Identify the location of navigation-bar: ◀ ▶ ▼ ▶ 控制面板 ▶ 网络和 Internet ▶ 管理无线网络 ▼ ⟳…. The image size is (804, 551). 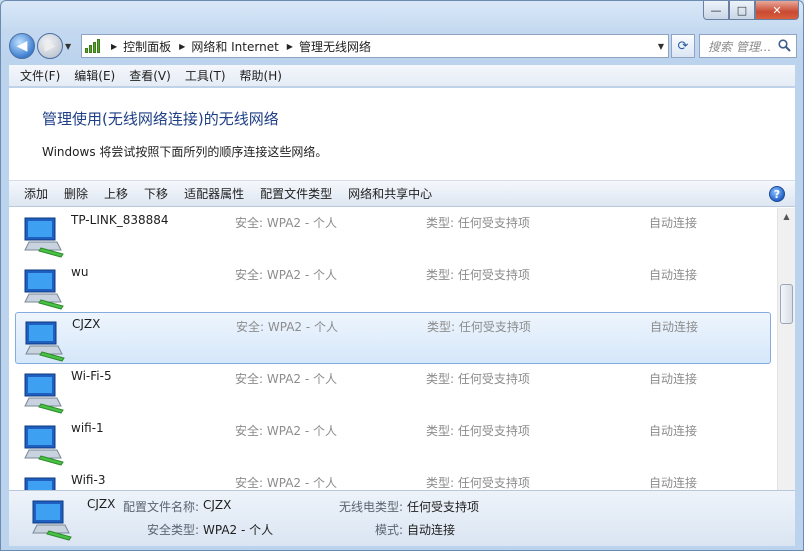
(403, 46).